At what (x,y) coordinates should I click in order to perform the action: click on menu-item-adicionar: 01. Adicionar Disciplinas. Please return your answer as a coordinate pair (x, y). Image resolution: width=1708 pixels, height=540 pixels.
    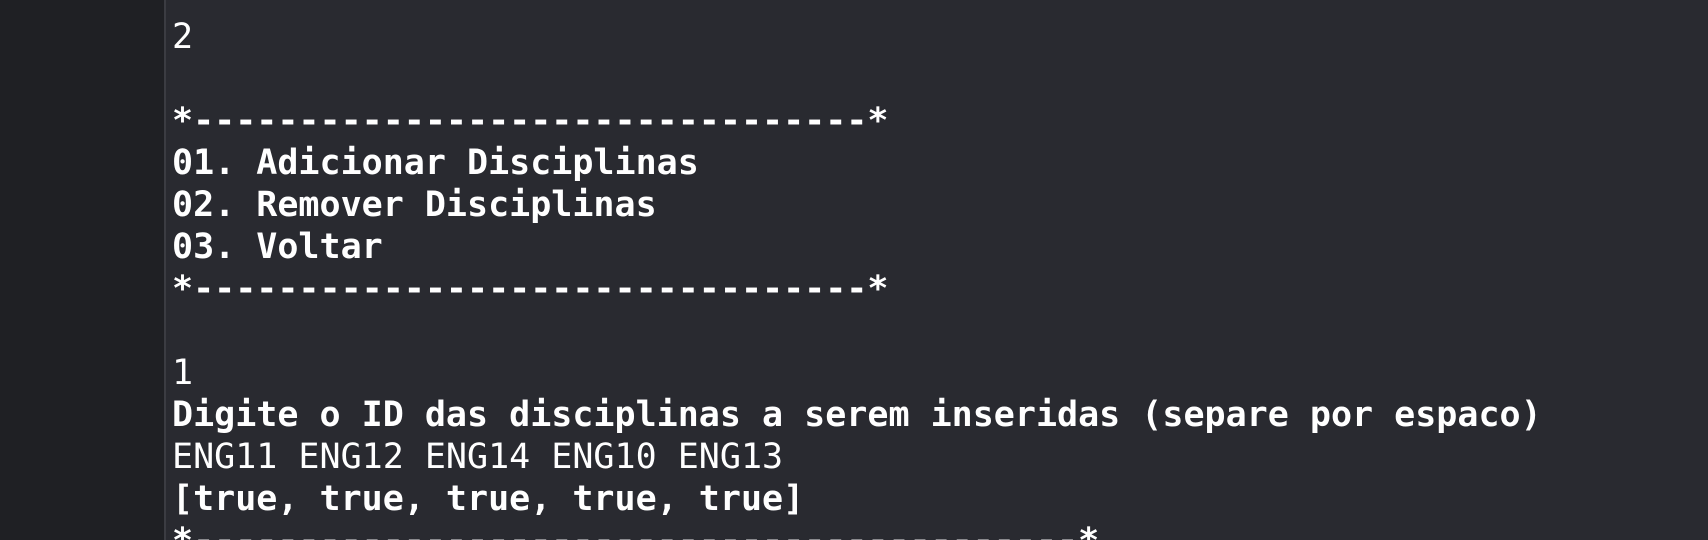
    Looking at the image, I should click on (435, 163).